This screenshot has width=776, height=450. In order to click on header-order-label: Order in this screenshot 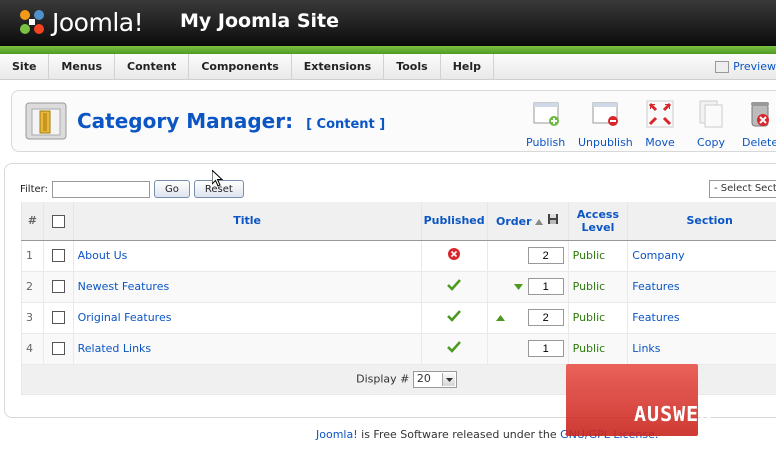, I will do `click(514, 222)`.